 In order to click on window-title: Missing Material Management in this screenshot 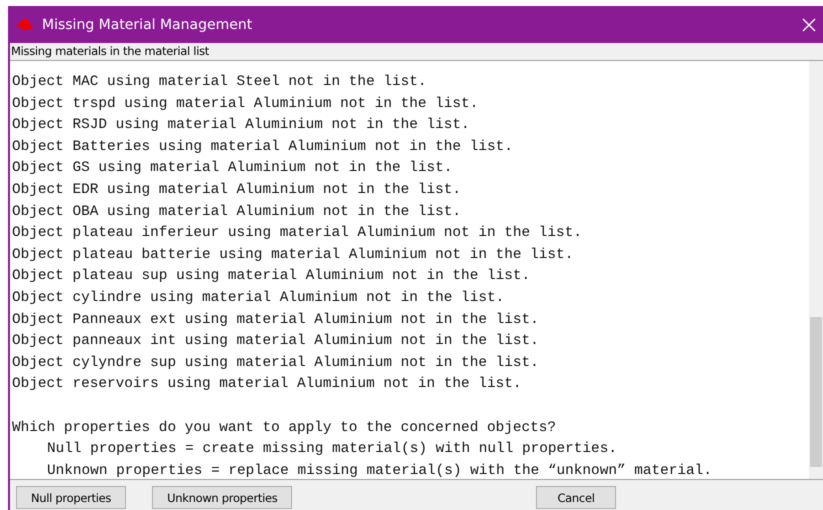, I will do `click(148, 24)`.